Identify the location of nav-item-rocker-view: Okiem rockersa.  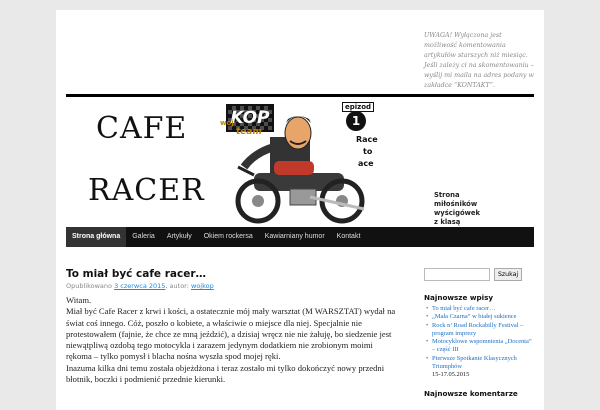
(228, 237).